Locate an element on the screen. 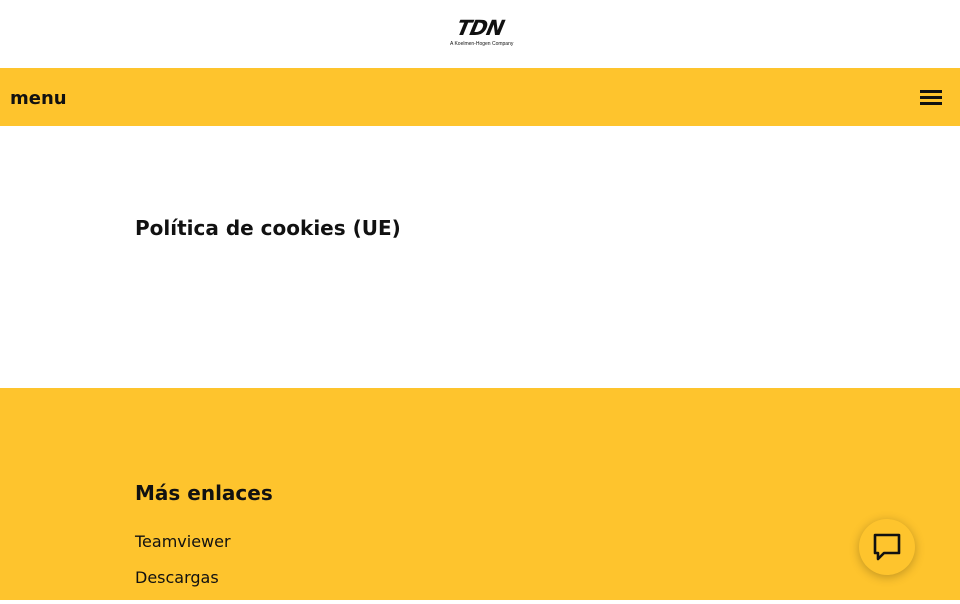 Image resolution: width=960 pixels, height=604 pixels. footer-link-teamviewer: Teamviewer is located at coordinates (183, 541).